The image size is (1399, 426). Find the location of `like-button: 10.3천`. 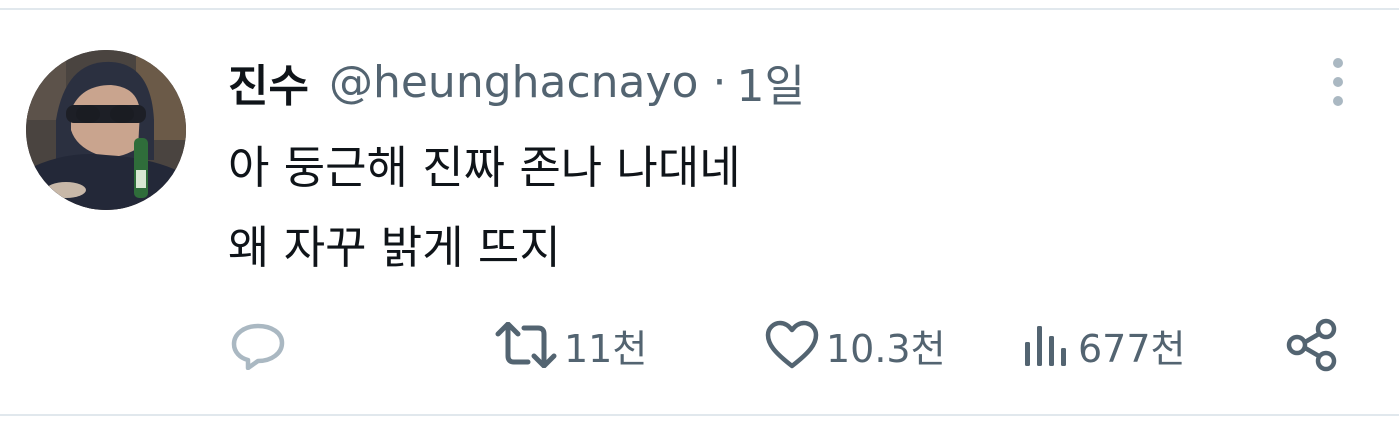

like-button: 10.3천 is located at coordinates (855, 345).